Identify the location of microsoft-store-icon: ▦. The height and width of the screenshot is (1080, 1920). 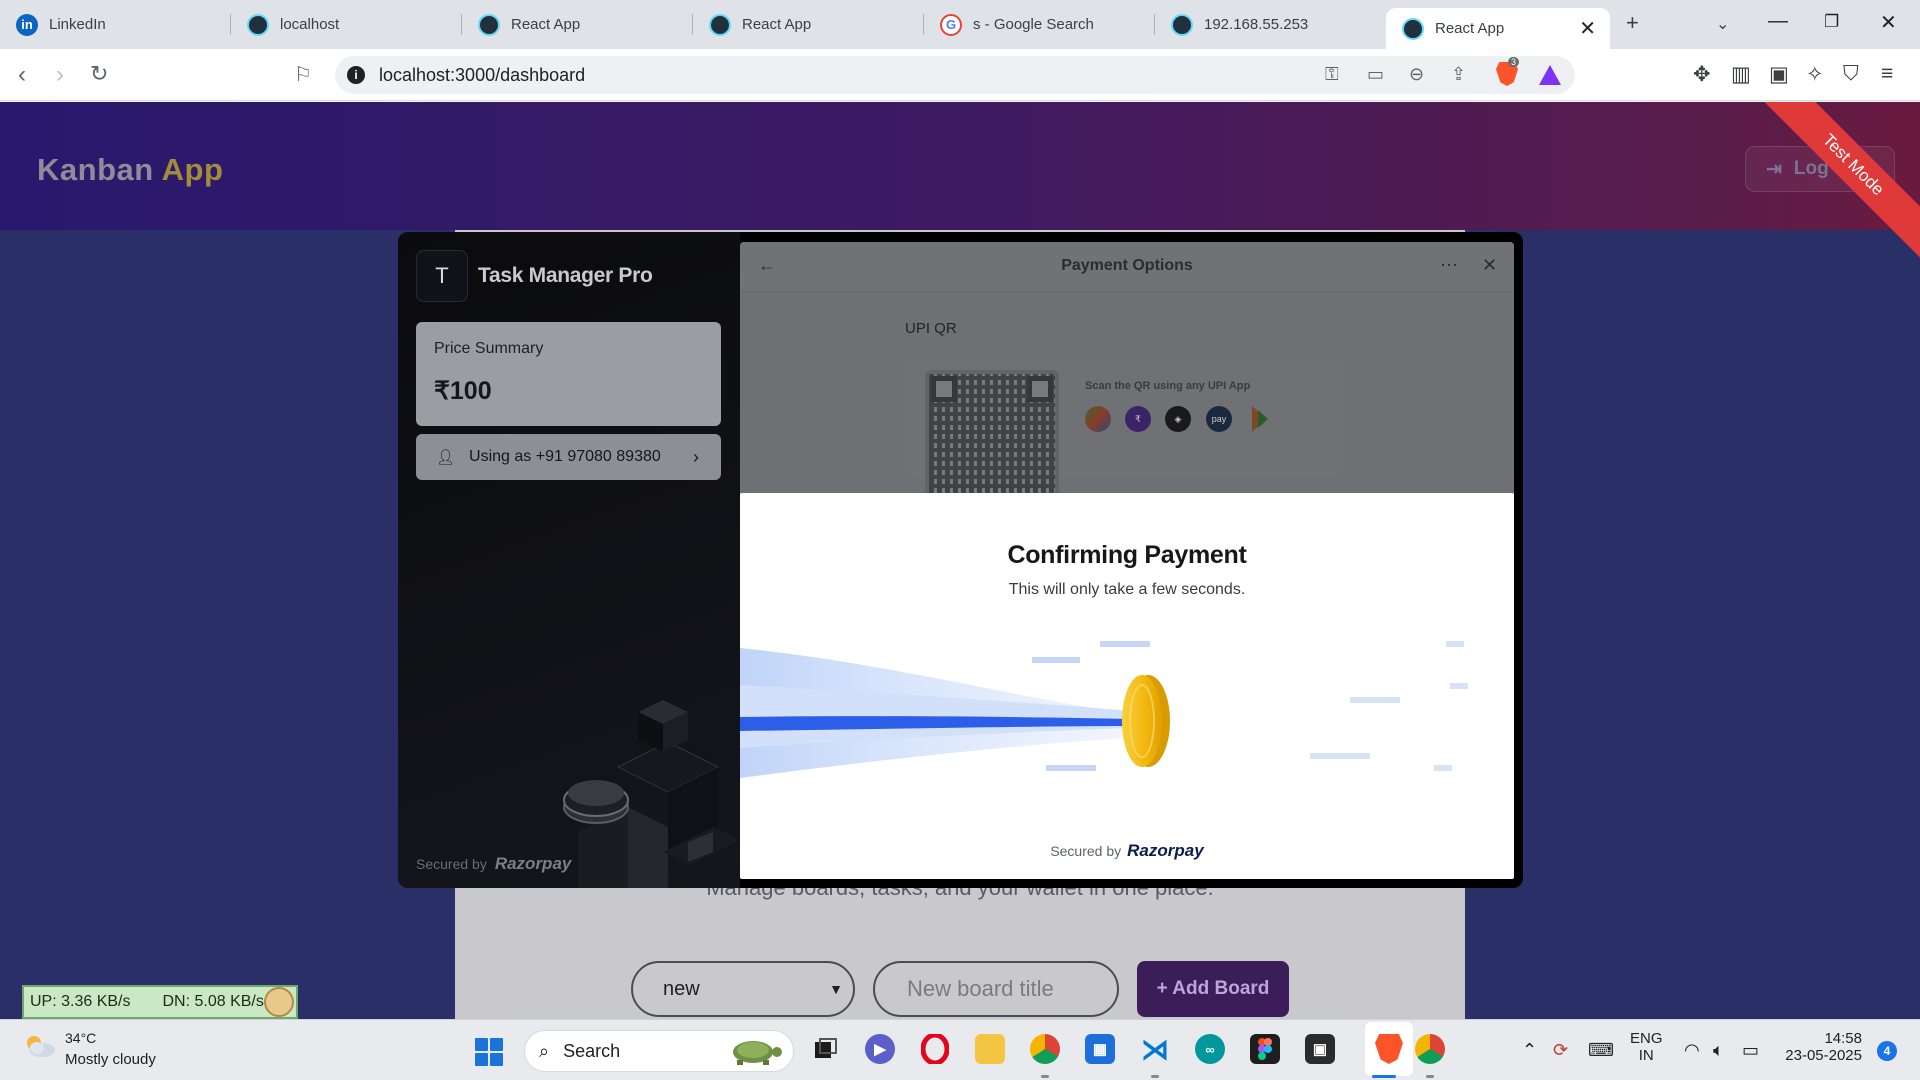
(1100, 1049).